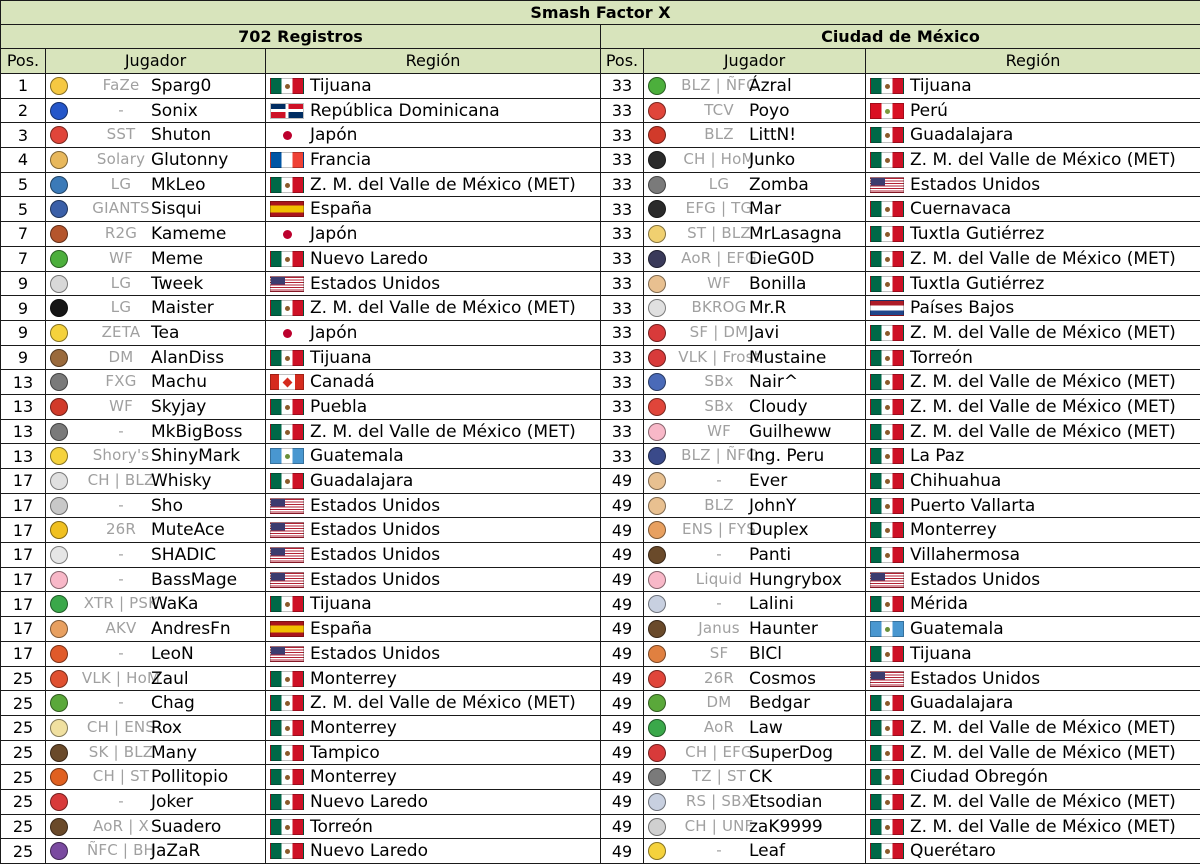 The width and height of the screenshot is (1200, 867). What do you see at coordinates (433, 826) in the screenshot?
I see `region-cell: Torreón` at bounding box center [433, 826].